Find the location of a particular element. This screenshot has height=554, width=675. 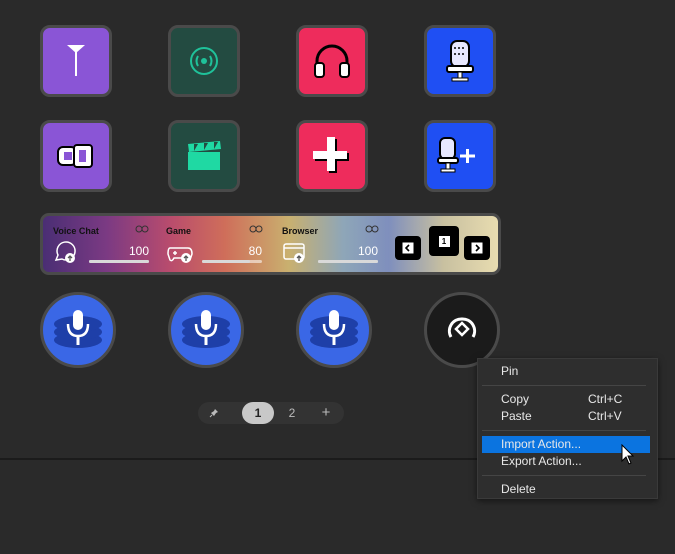

mixer-page-number: 1 is located at coordinates (444, 241).